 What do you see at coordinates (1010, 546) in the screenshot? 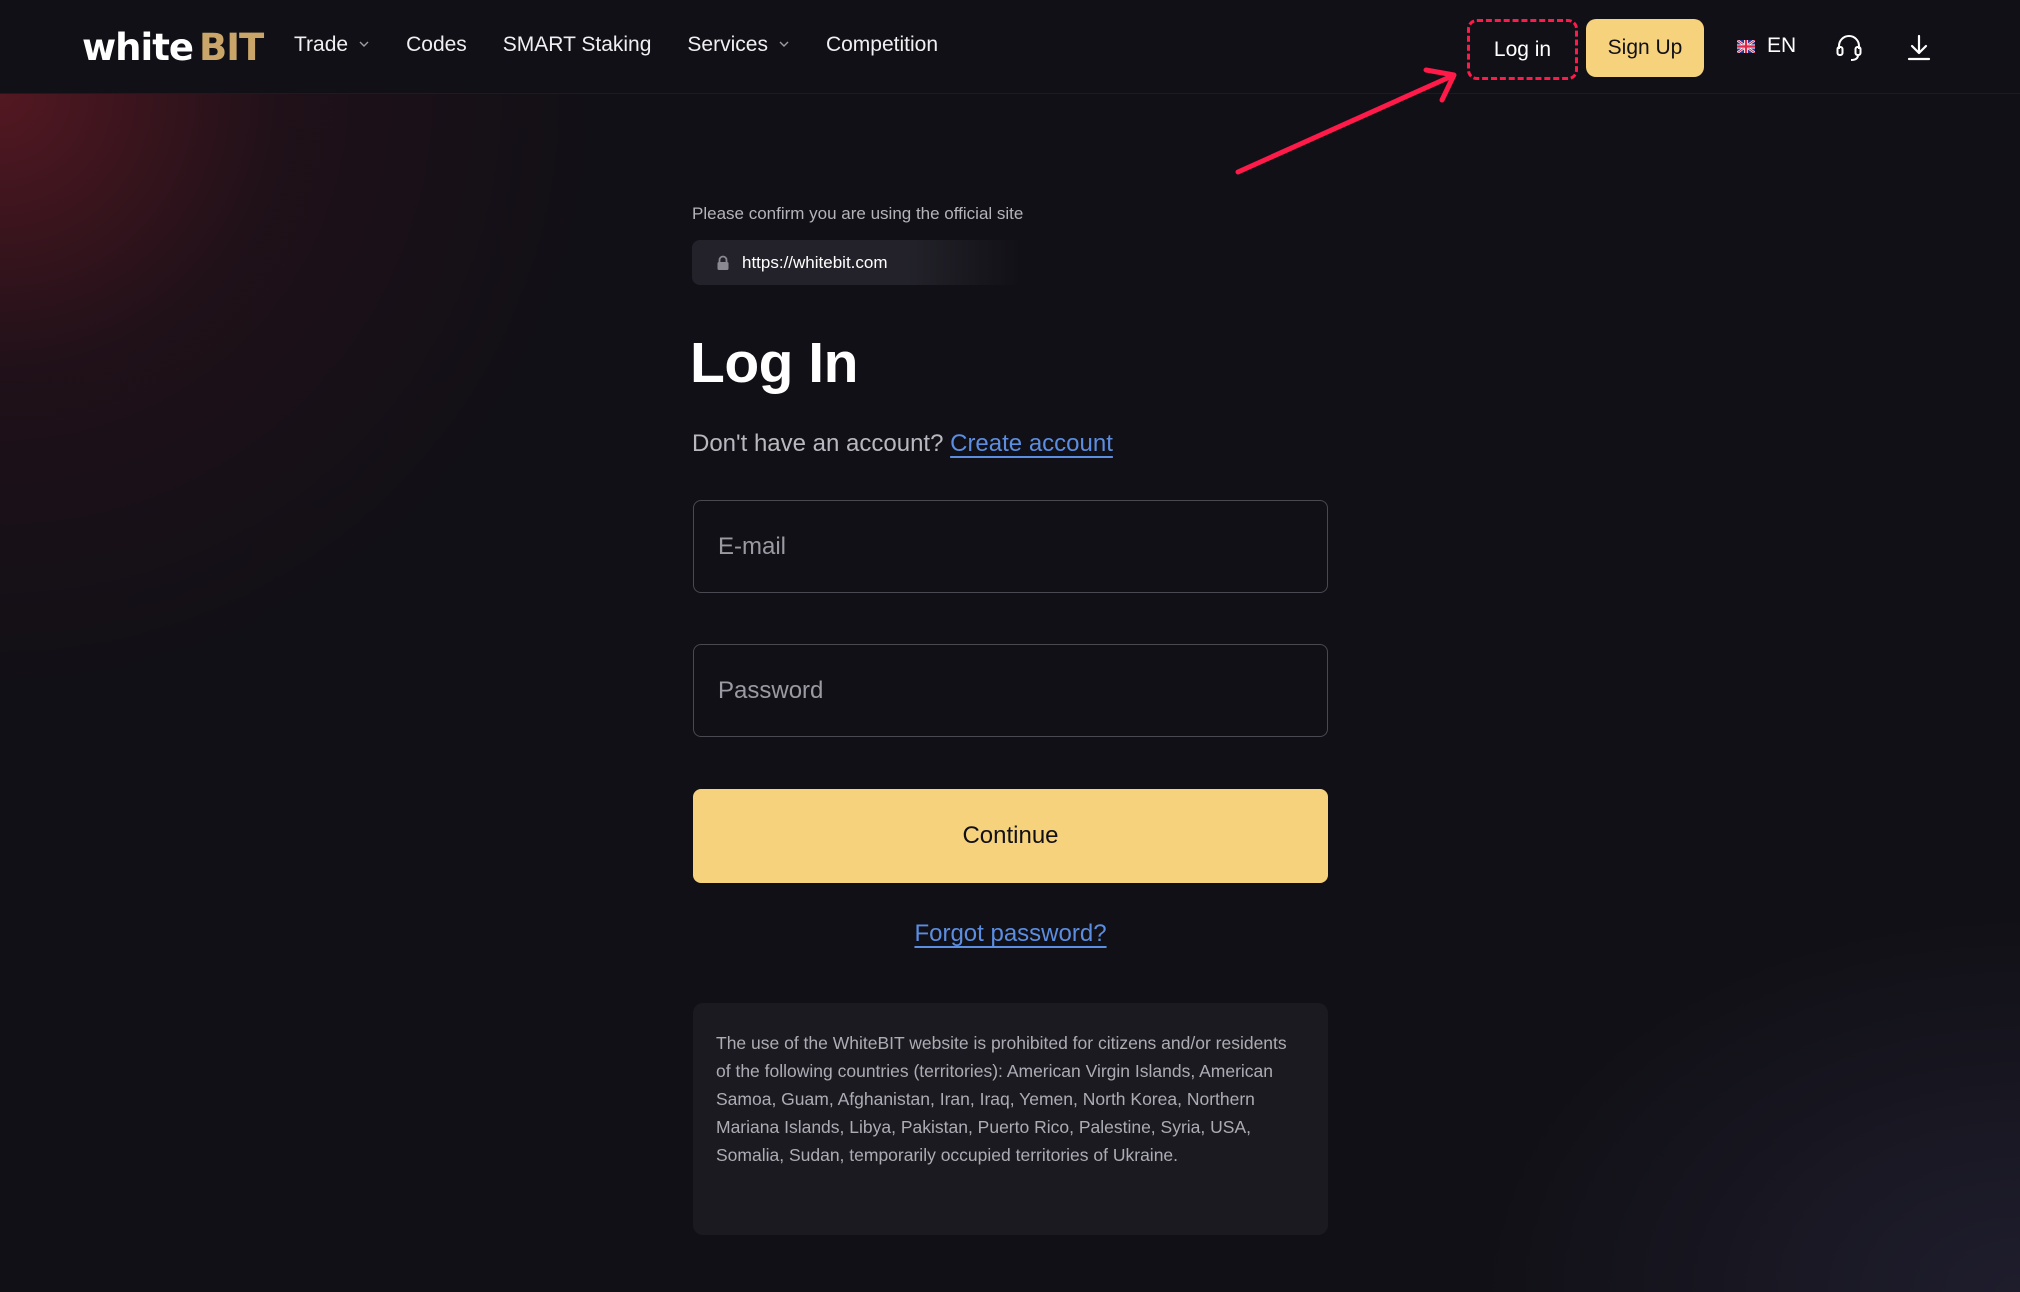
I see `email-field: E-mail` at bounding box center [1010, 546].